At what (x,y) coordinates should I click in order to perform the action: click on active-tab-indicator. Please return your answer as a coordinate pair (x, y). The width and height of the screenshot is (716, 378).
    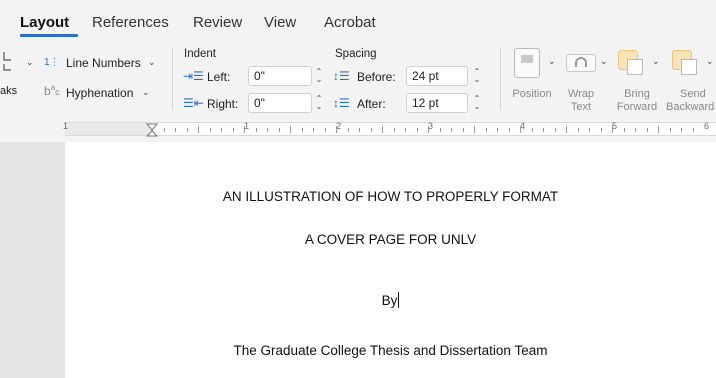
    Looking at the image, I should click on (49, 35).